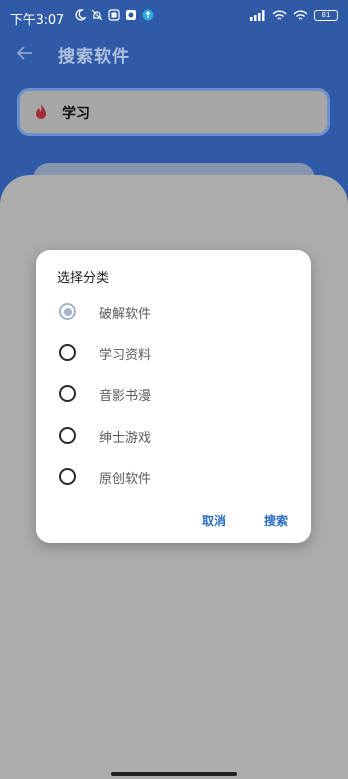 The image size is (348, 779). Describe the element at coordinates (257, 15) in the screenshot. I see `signal-icon` at that location.